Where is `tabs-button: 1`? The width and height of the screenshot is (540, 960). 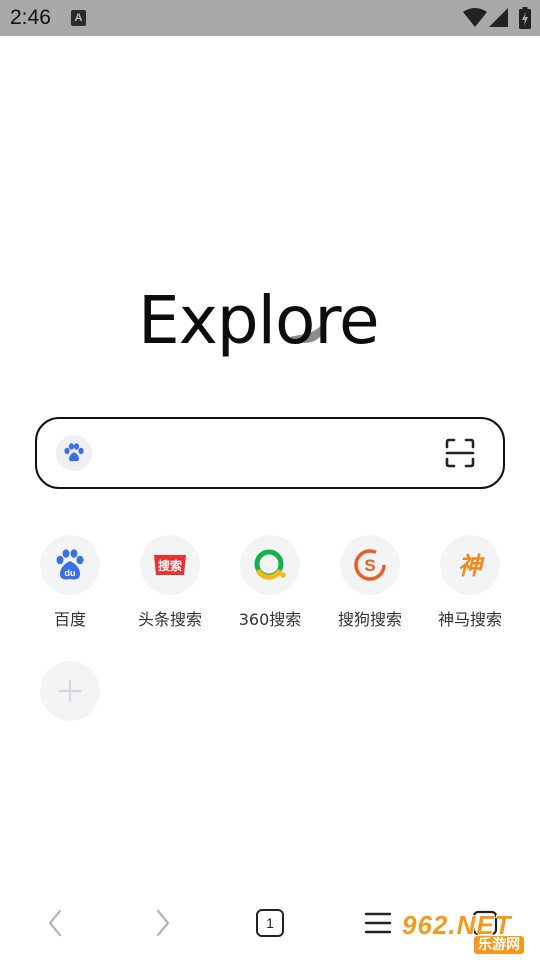
tabs-button: 1 is located at coordinates (270, 923).